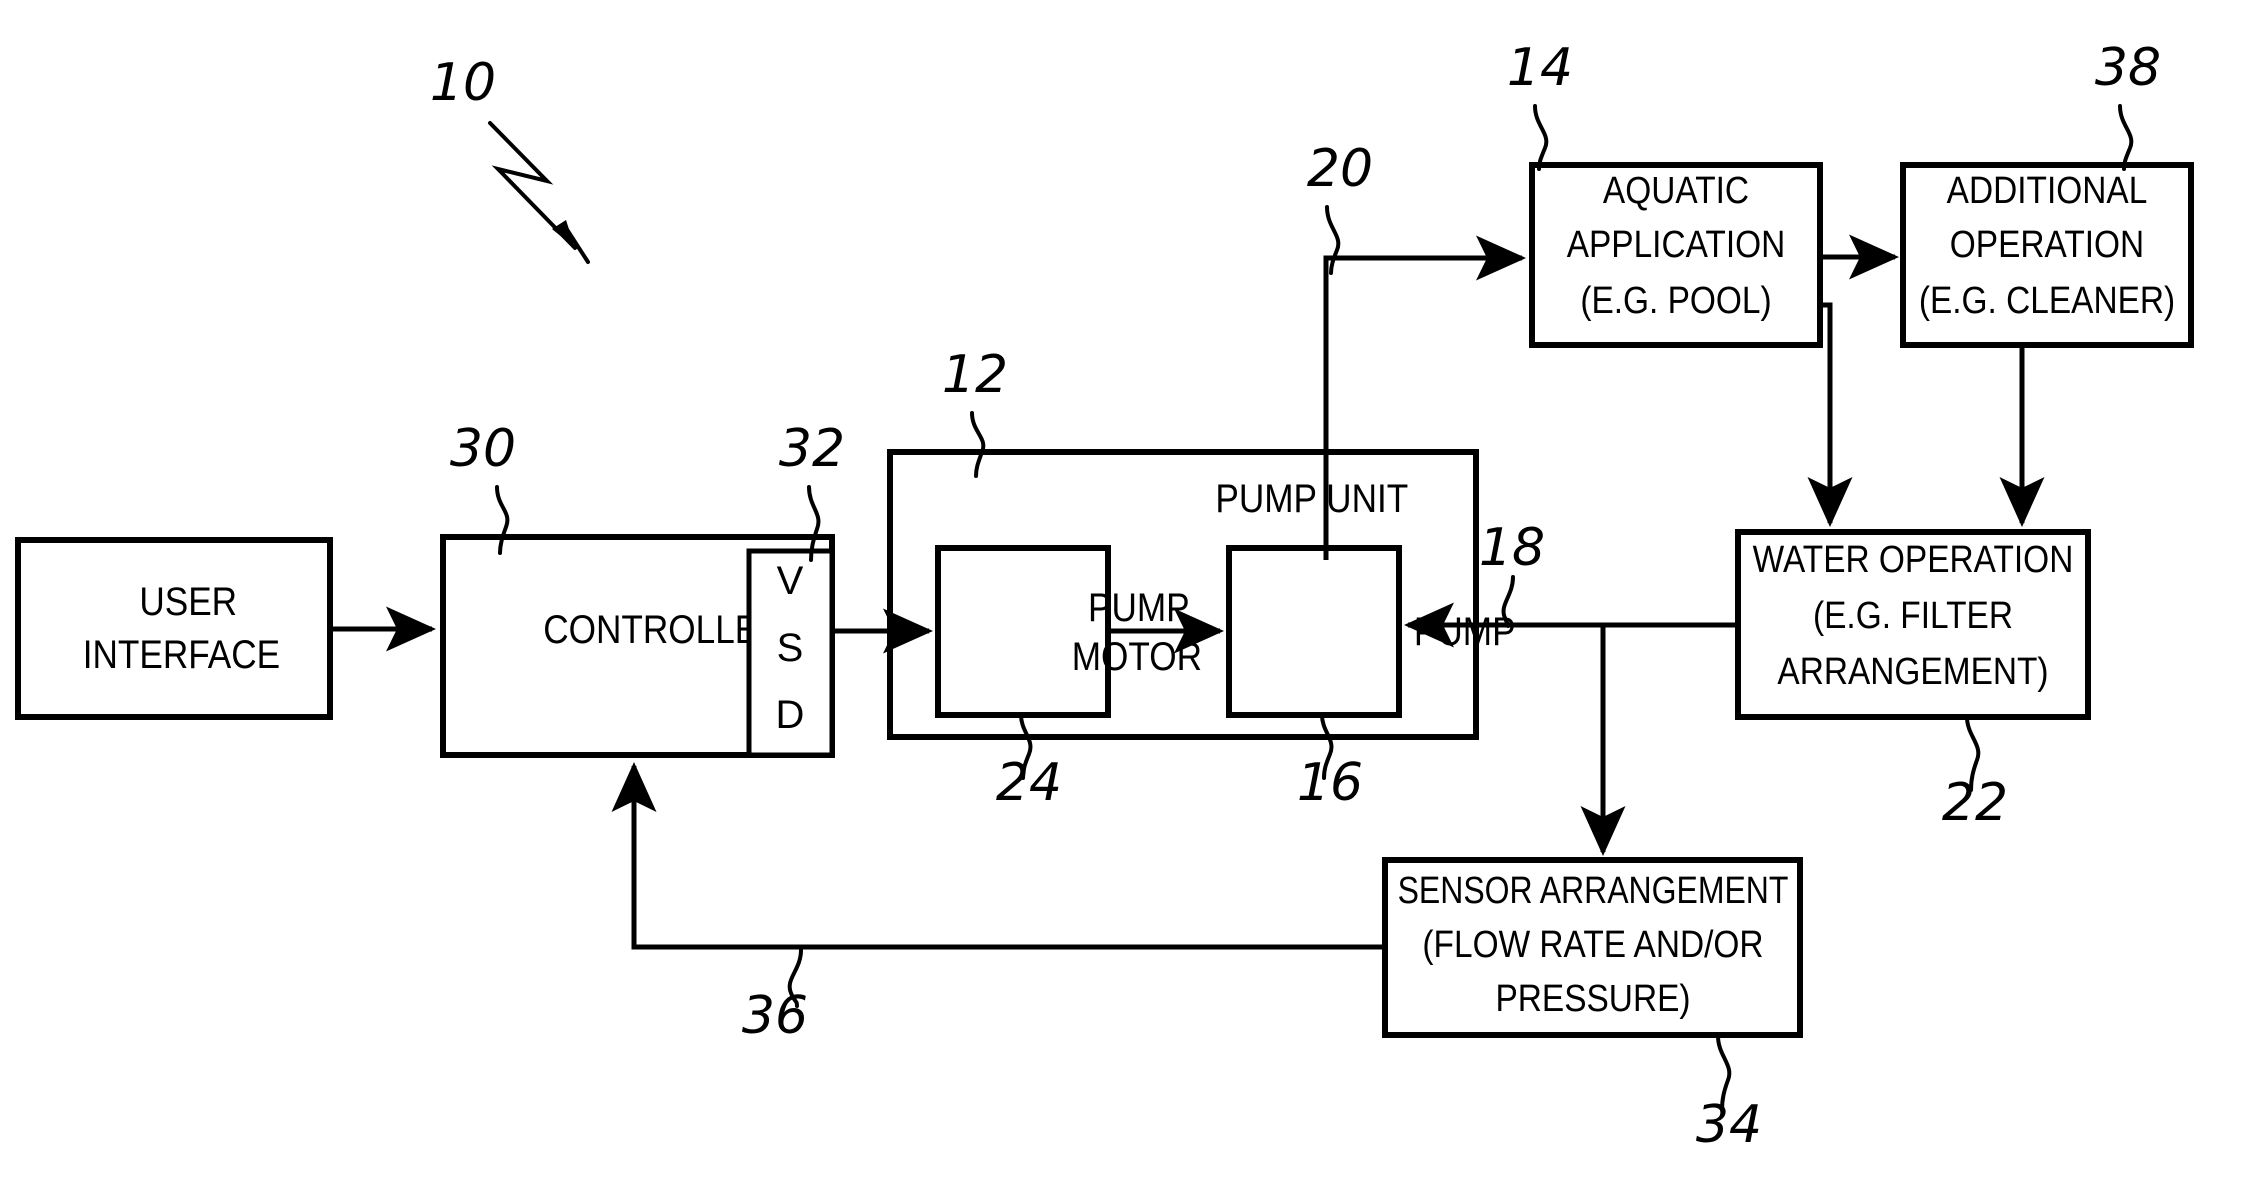 Image resolution: width=2242 pixels, height=1197 pixels. I want to click on ref-group-30: 30, so click(483, 487).